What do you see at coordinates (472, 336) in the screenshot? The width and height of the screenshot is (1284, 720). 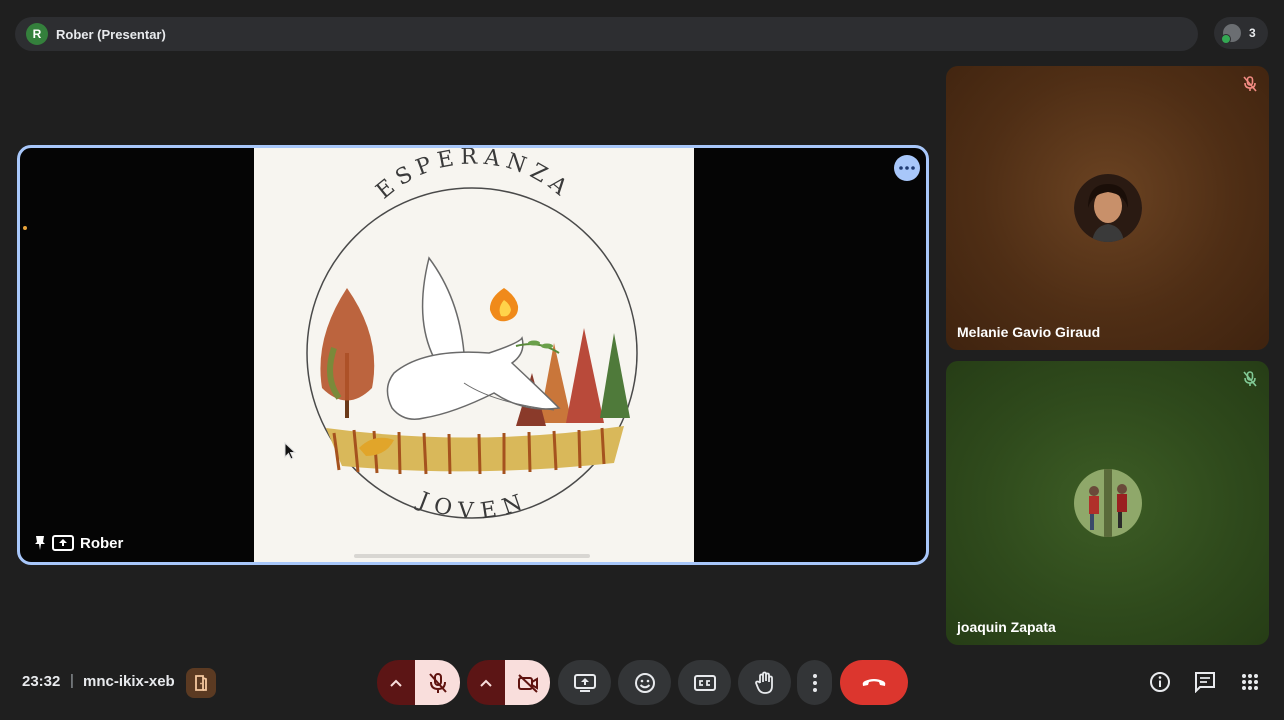 I see `slide-logo: ESPERANZA JOVEN` at bounding box center [472, 336].